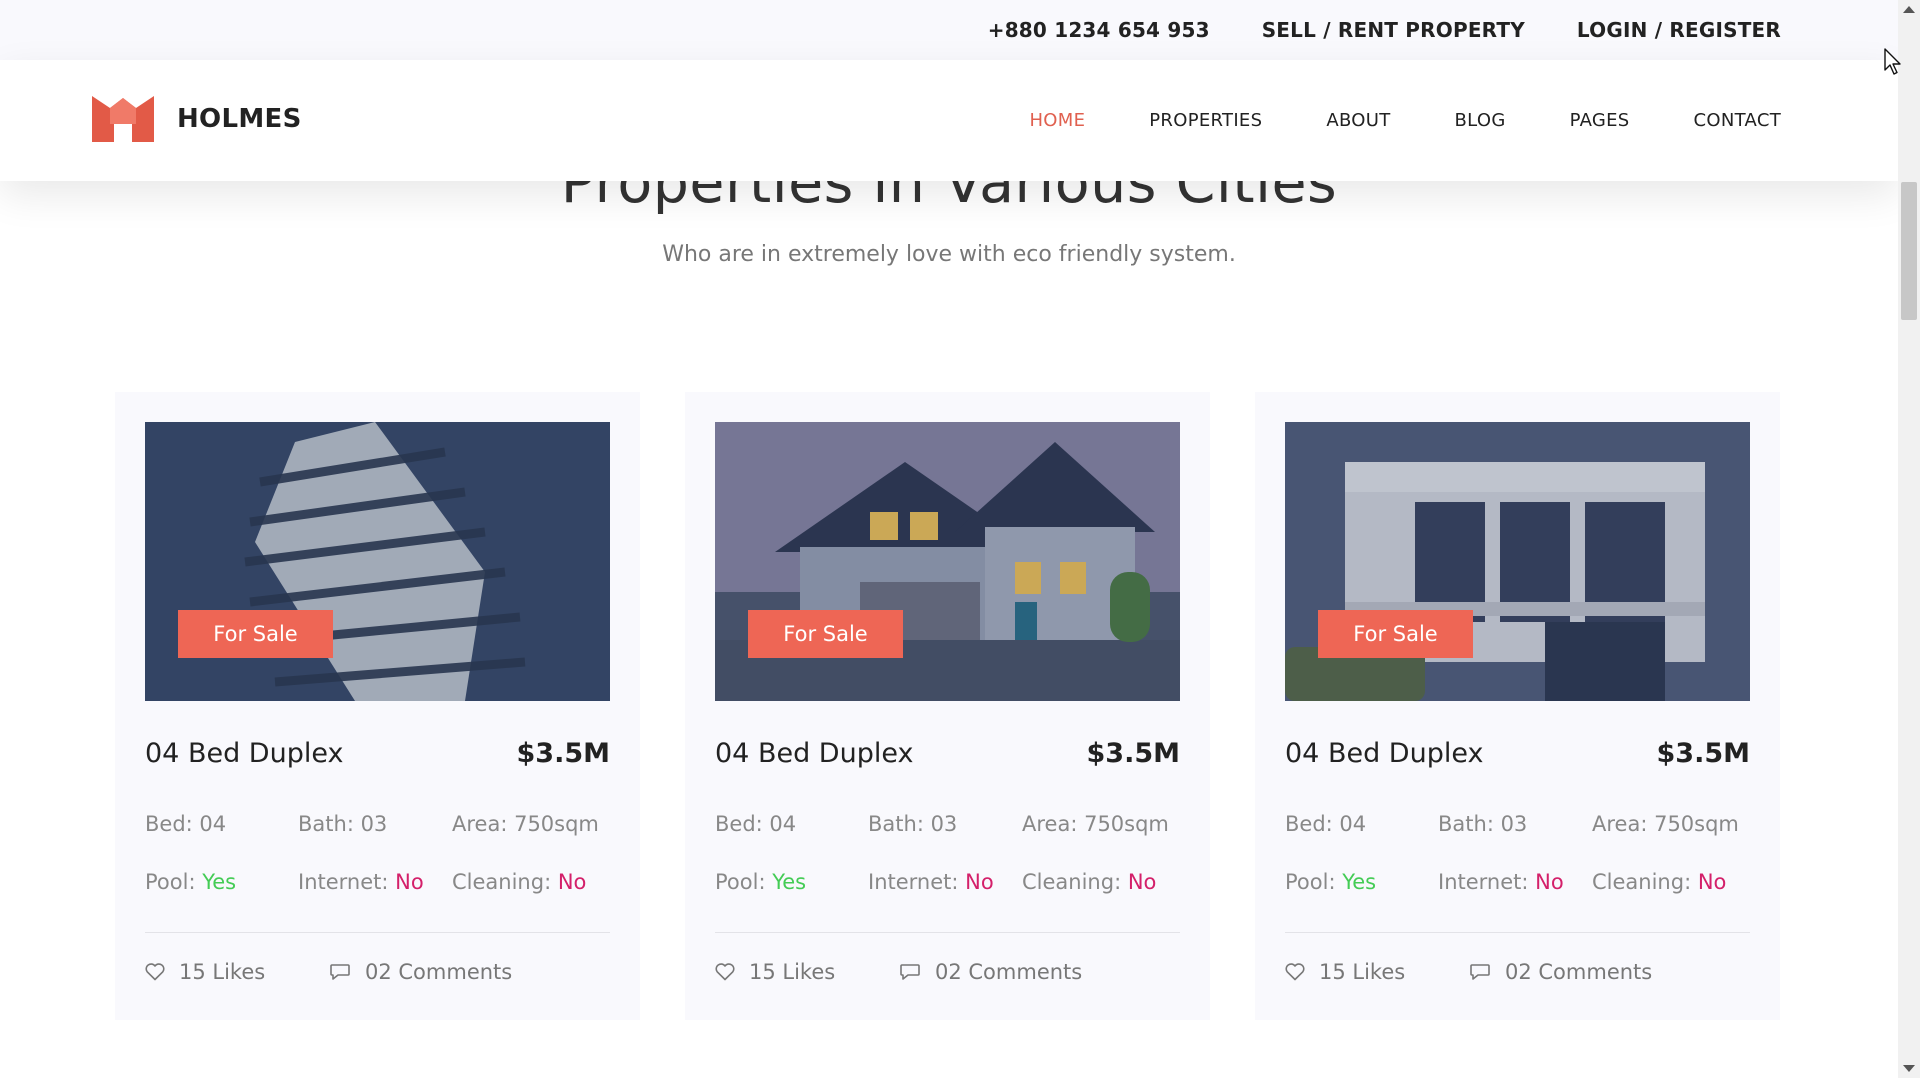 Image resolution: width=1920 pixels, height=1078 pixels. What do you see at coordinates (1909, 9) in the screenshot?
I see `scroll-up-icon` at bounding box center [1909, 9].